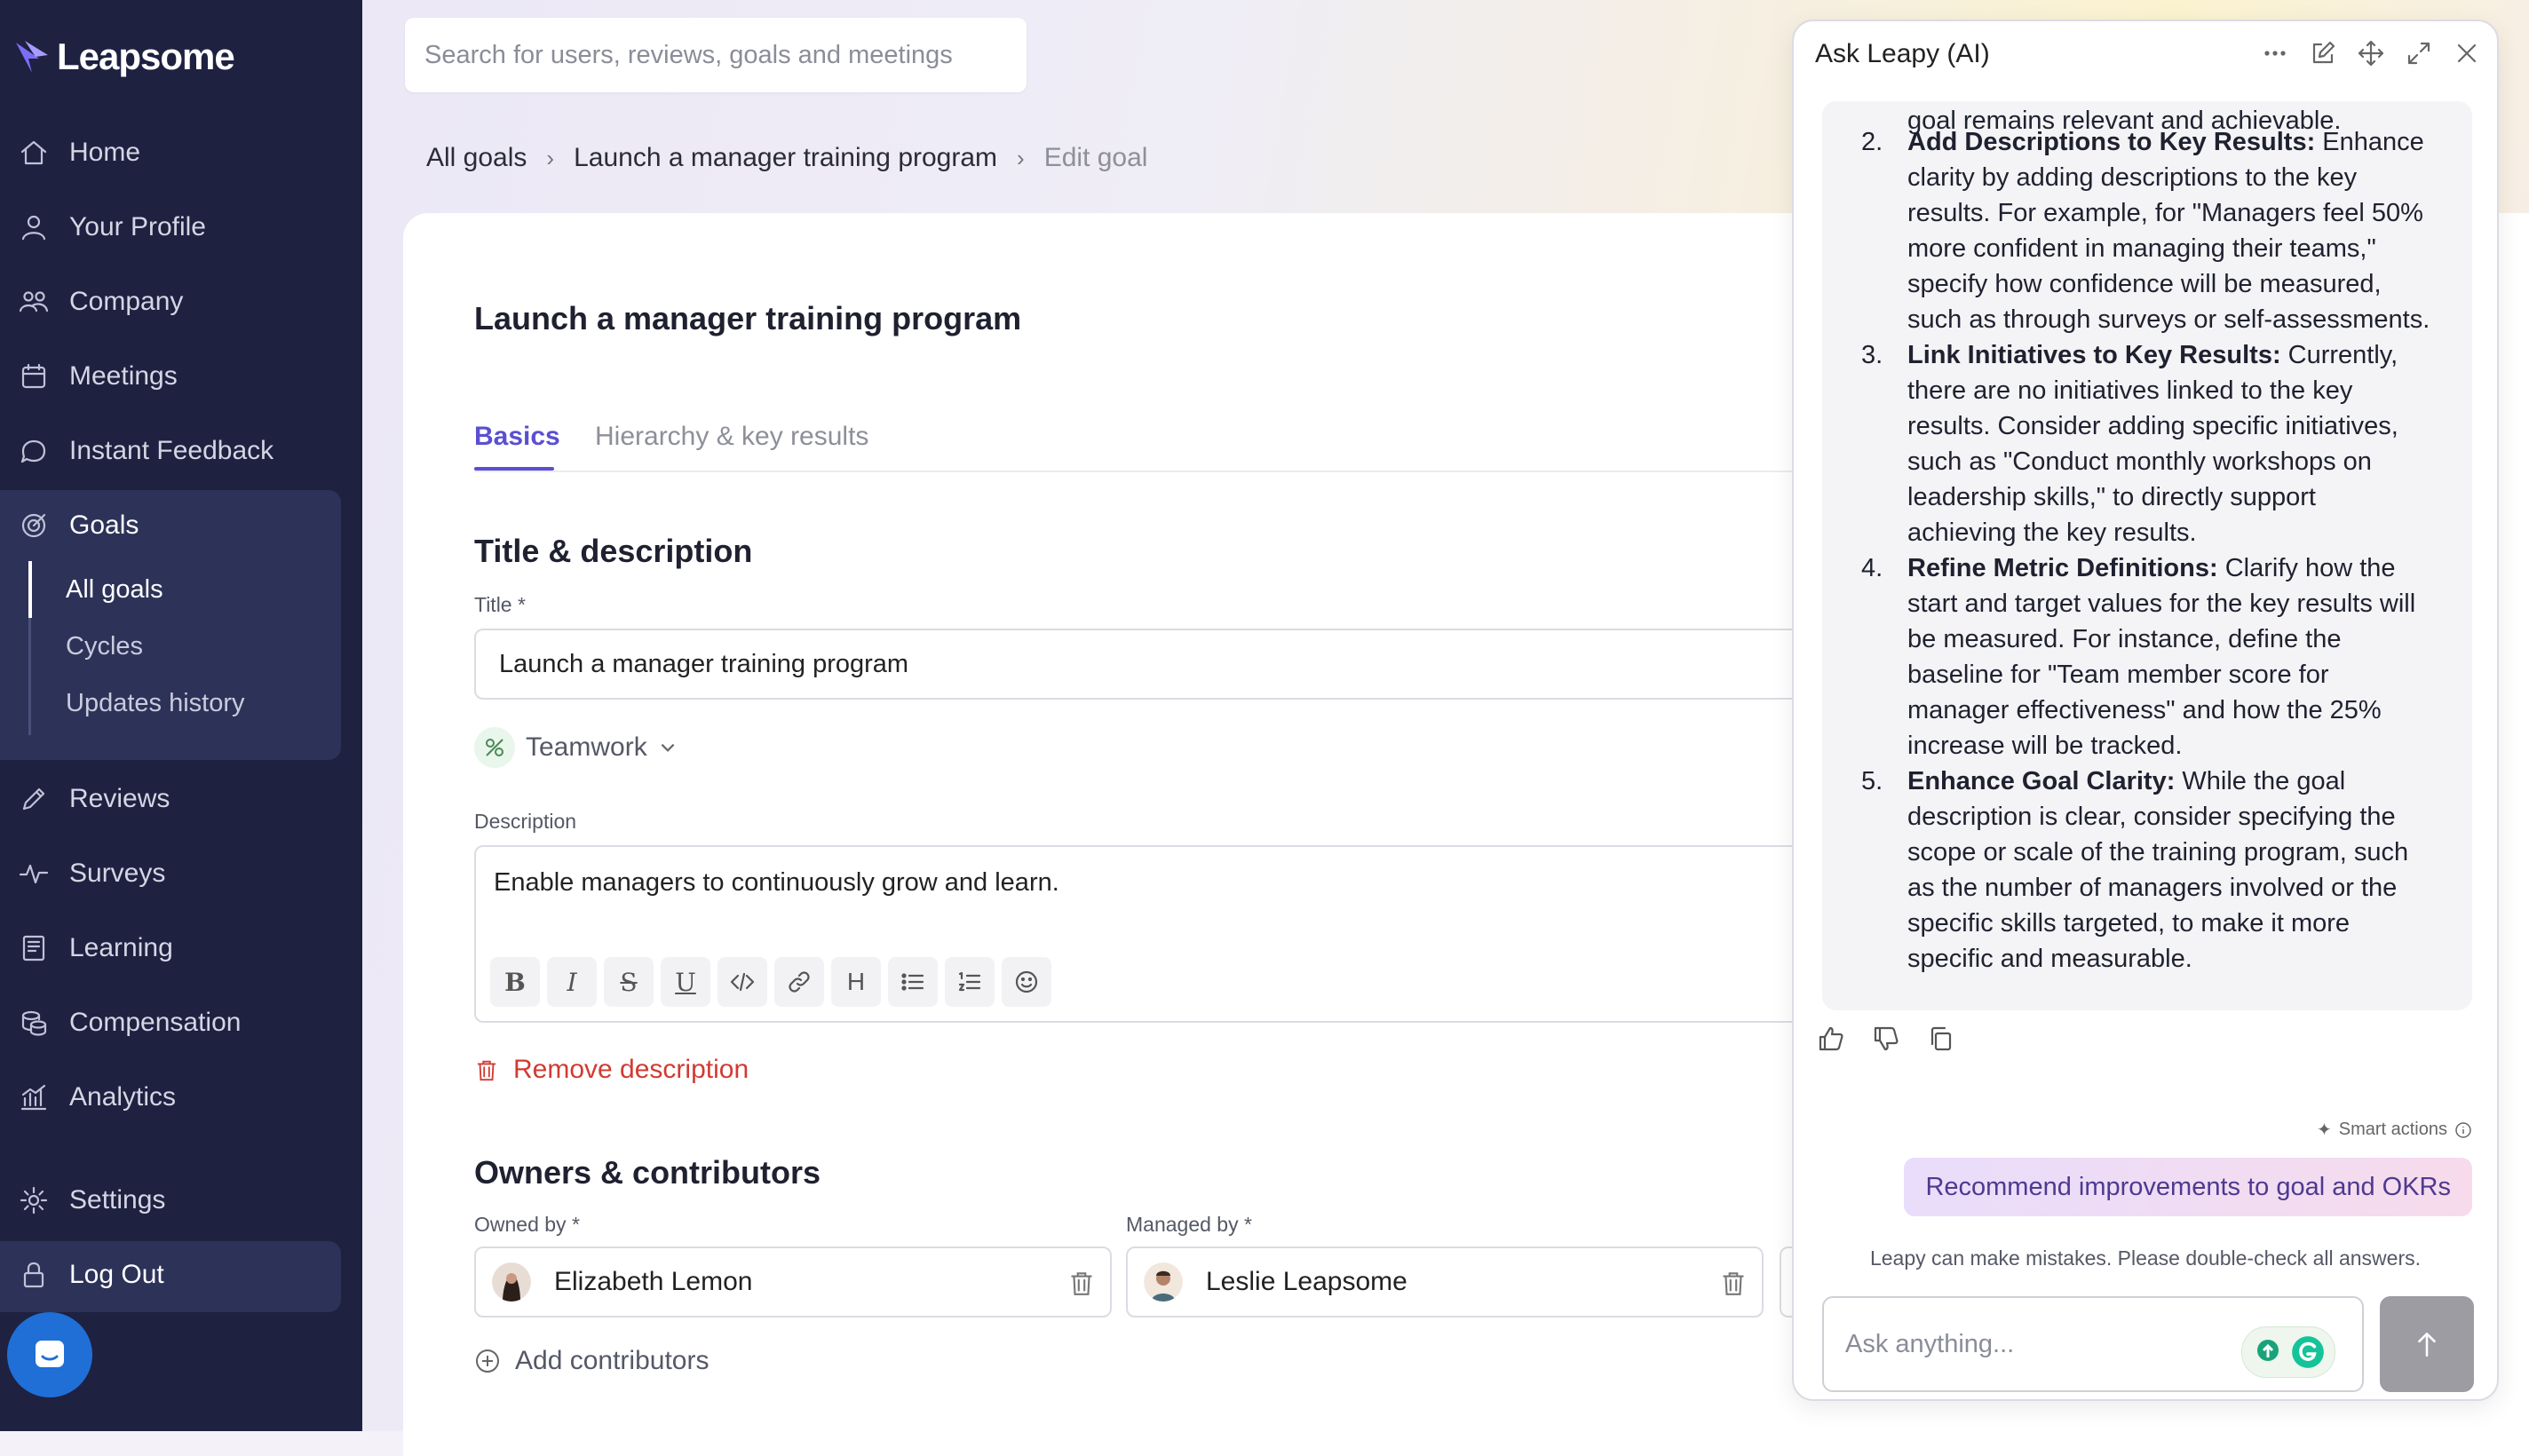  What do you see at coordinates (105, 646) in the screenshot?
I see `sidebar-subitem-cycles: Cycles` at bounding box center [105, 646].